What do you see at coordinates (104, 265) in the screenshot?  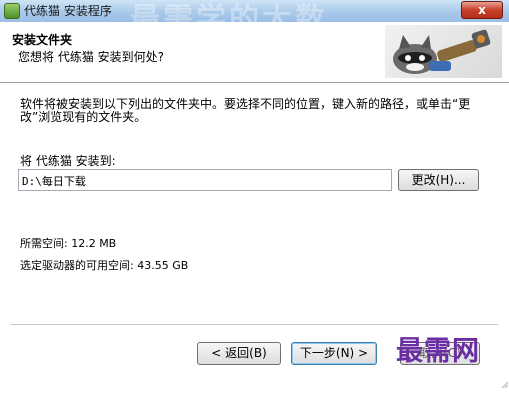 I see `space-available-text: 选定驱动器的可用空间: 43.55 GB` at bounding box center [104, 265].